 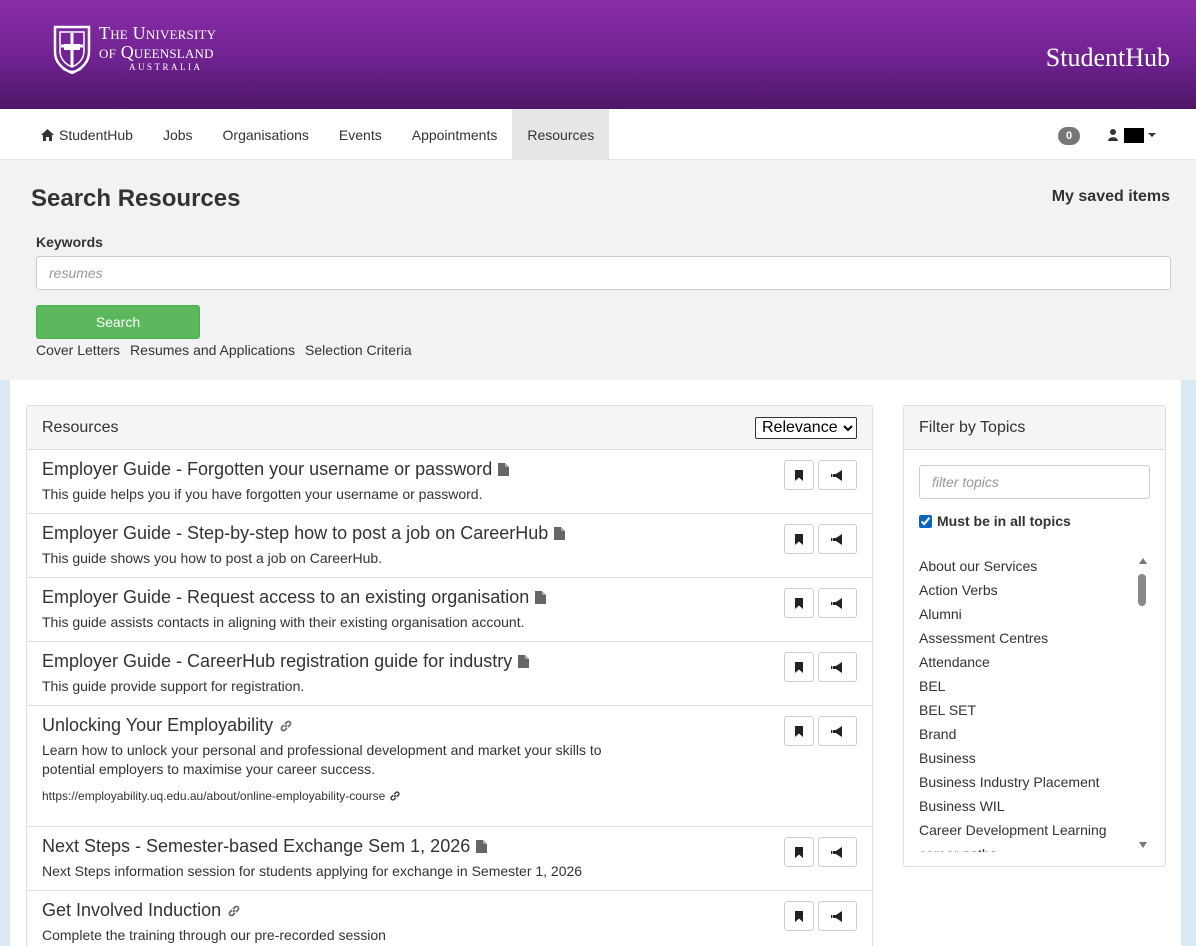 I want to click on scroll-down-icon, so click(x=1143, y=845).